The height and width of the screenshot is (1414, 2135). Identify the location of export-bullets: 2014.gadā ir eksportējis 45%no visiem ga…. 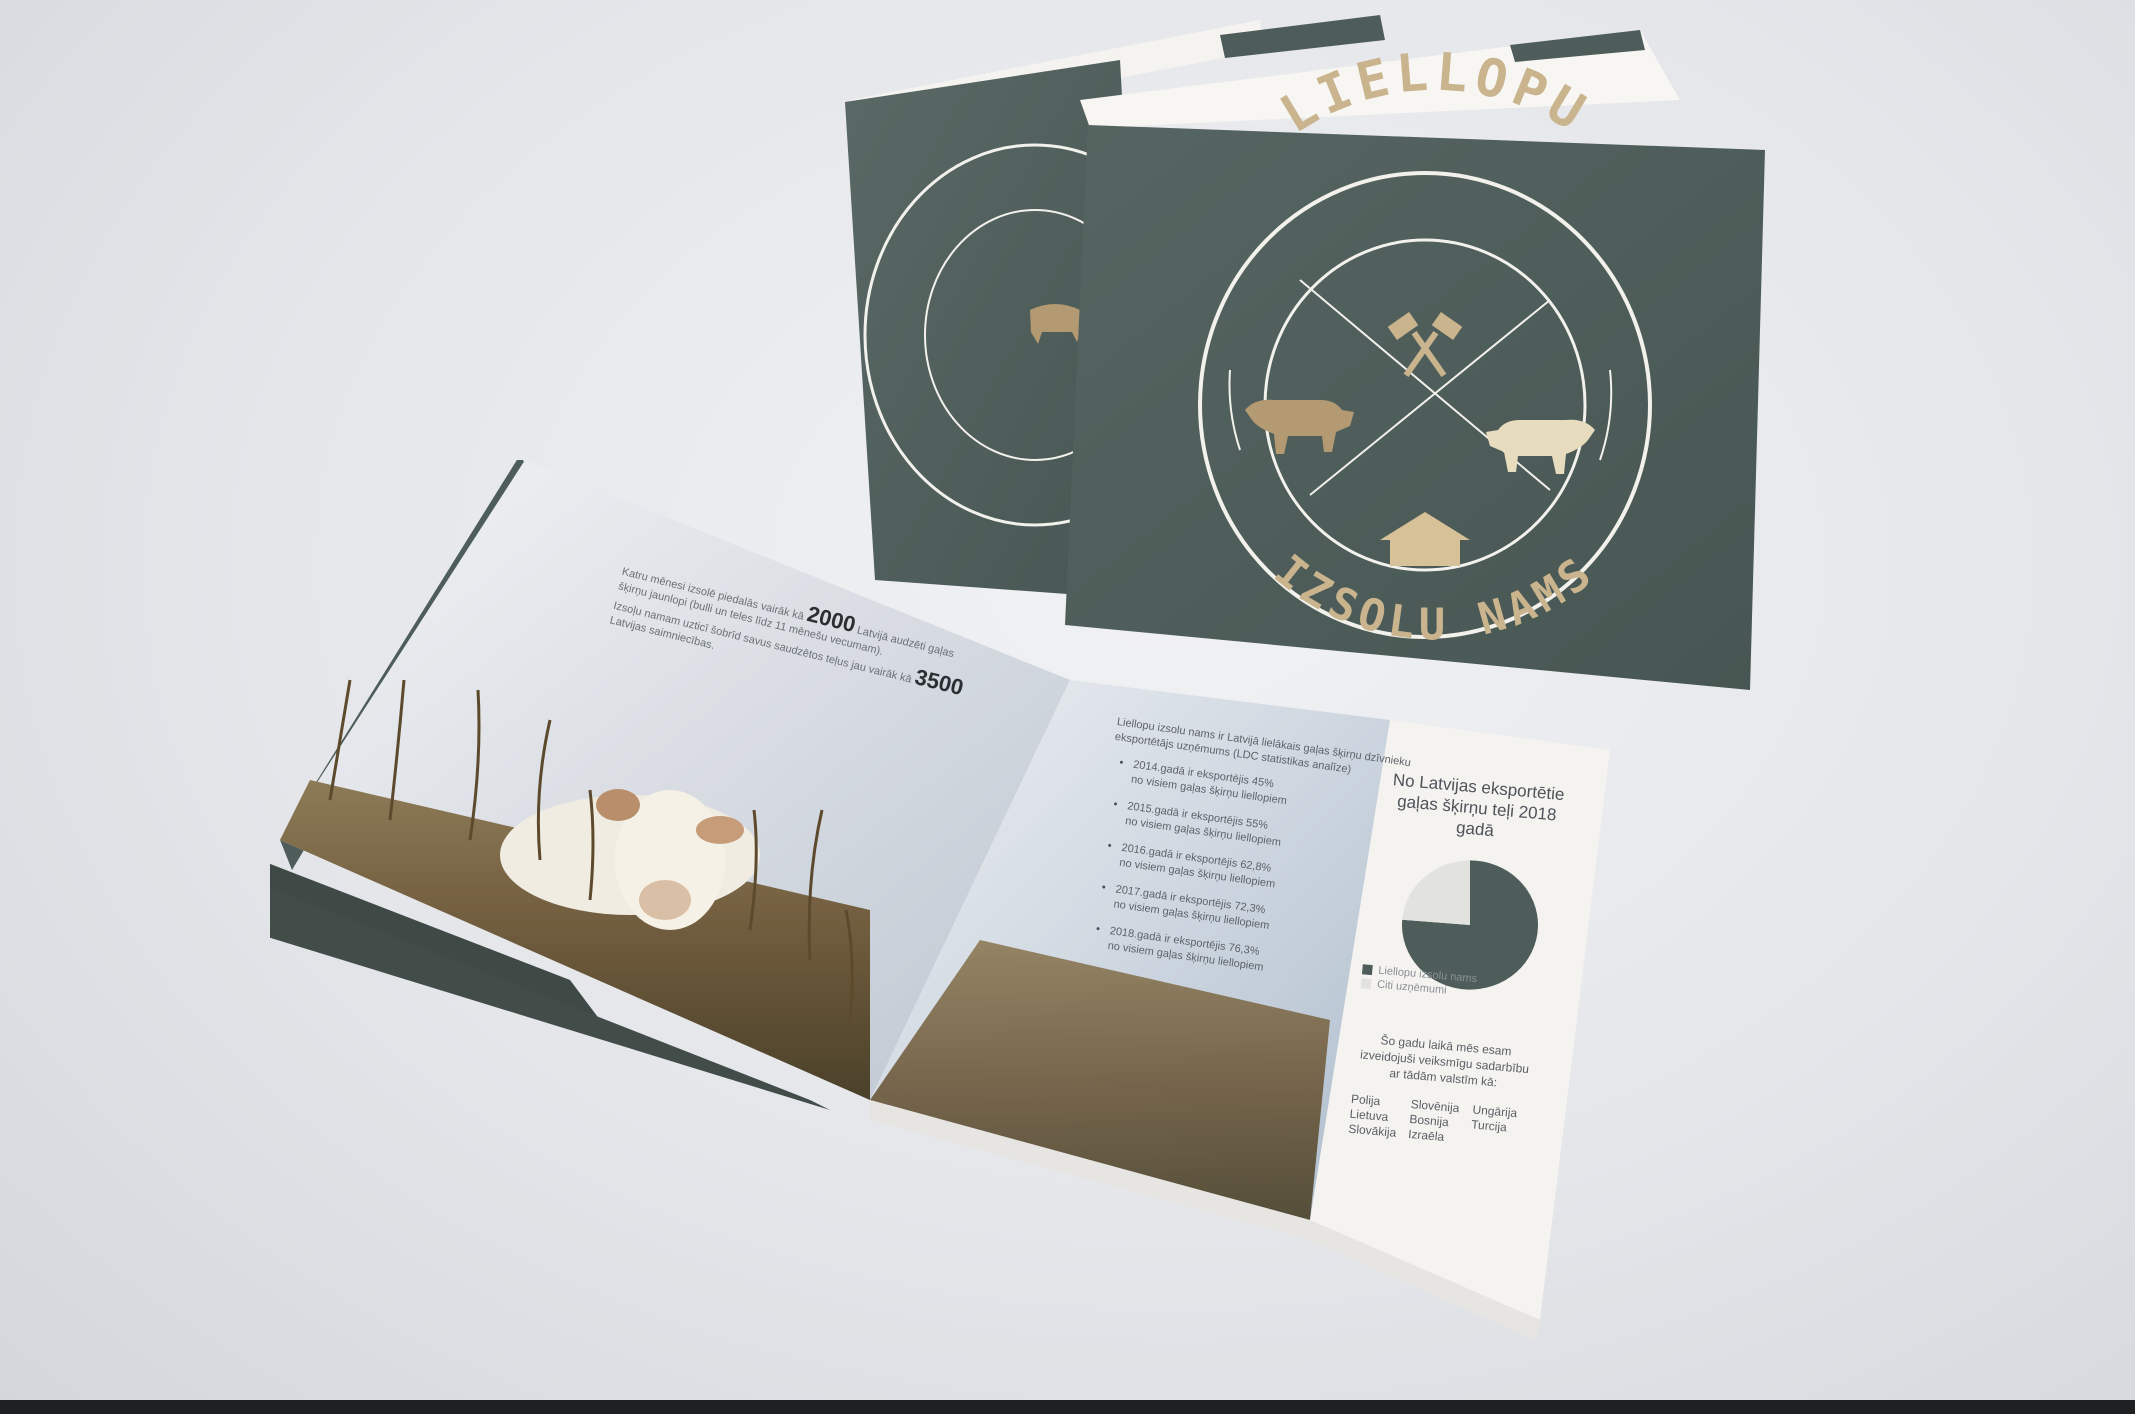
(1245, 873).